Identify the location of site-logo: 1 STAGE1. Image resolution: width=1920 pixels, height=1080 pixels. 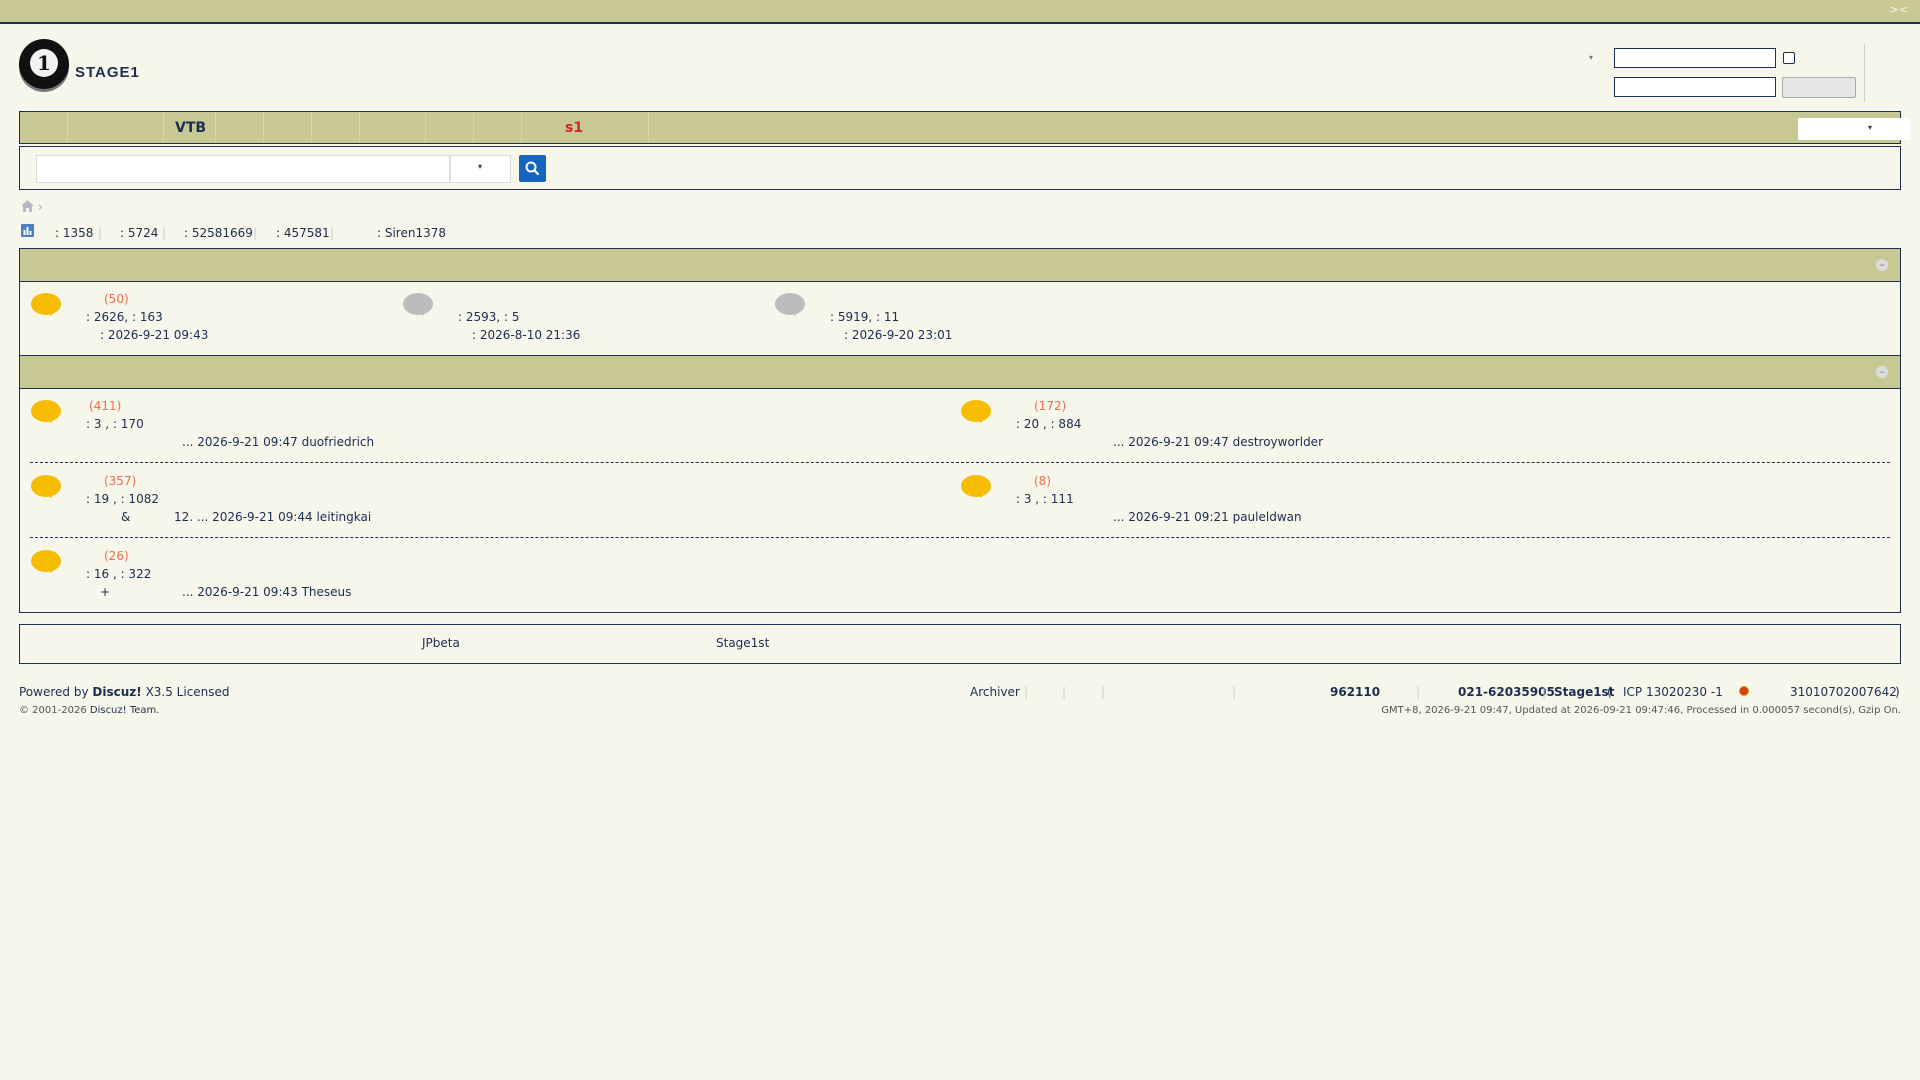
(89, 64).